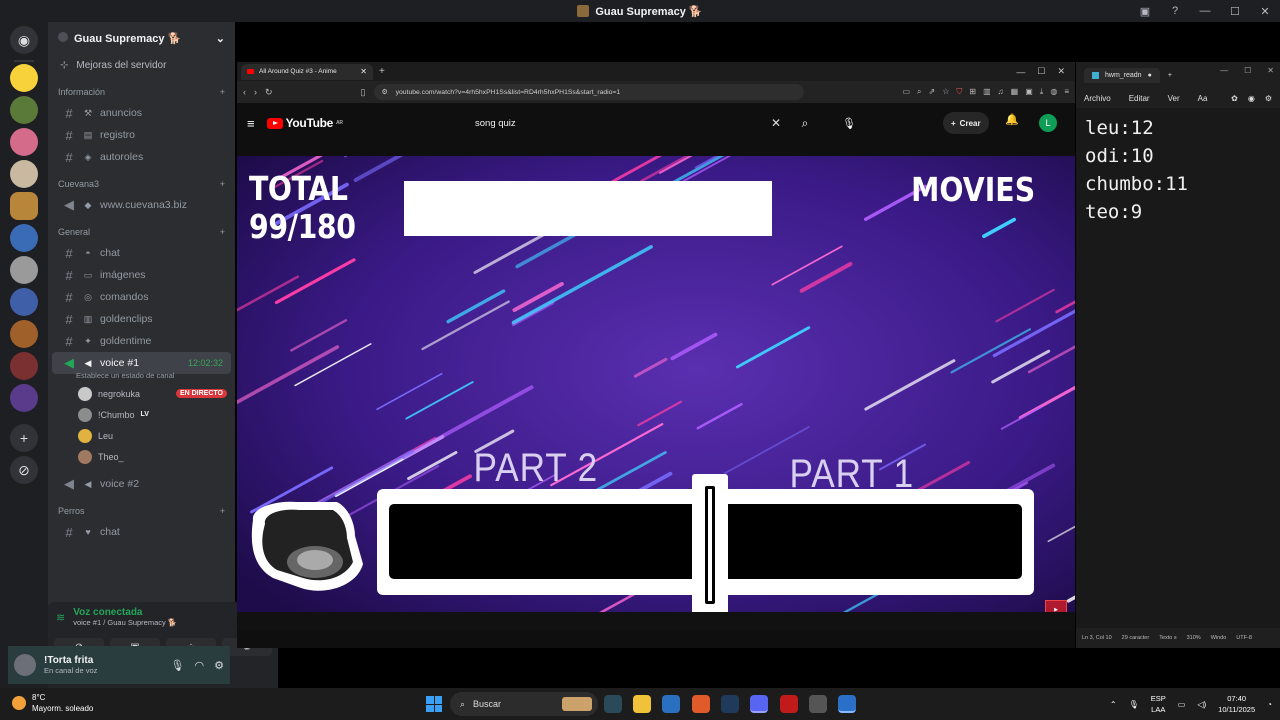 The image size is (1280, 720). I want to click on category-perros: Perros +, so click(141, 511).